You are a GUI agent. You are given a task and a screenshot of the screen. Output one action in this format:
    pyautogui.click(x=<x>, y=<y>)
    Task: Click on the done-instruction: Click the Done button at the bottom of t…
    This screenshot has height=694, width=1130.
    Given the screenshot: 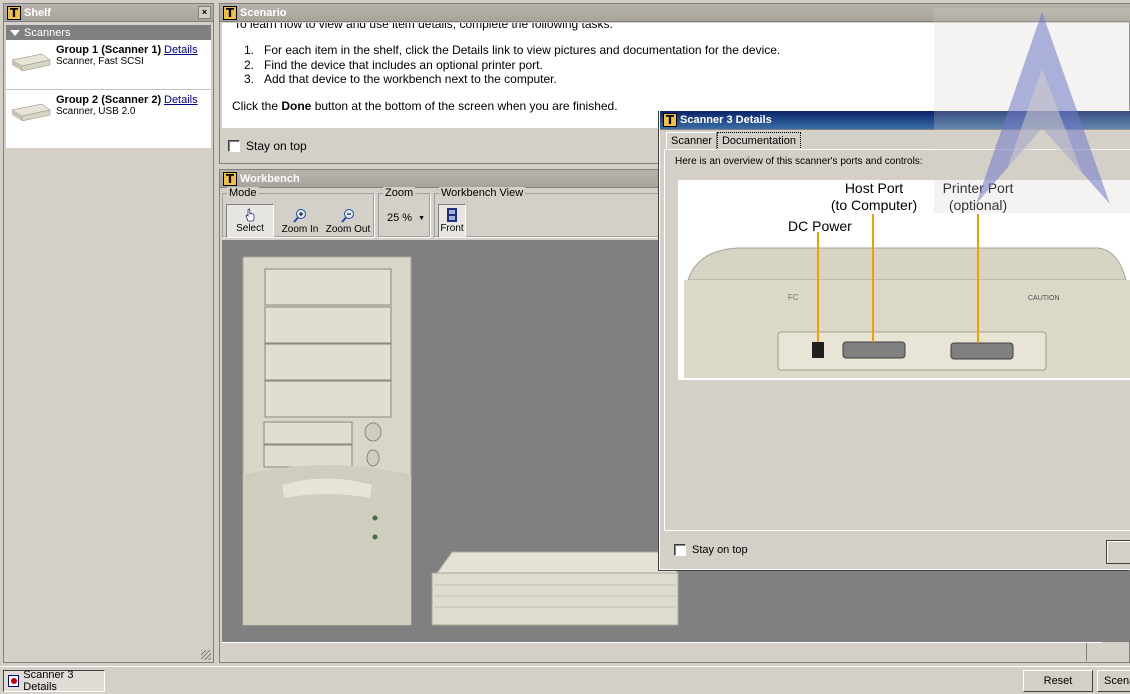 What is the action you would take?
    pyautogui.click(x=425, y=106)
    